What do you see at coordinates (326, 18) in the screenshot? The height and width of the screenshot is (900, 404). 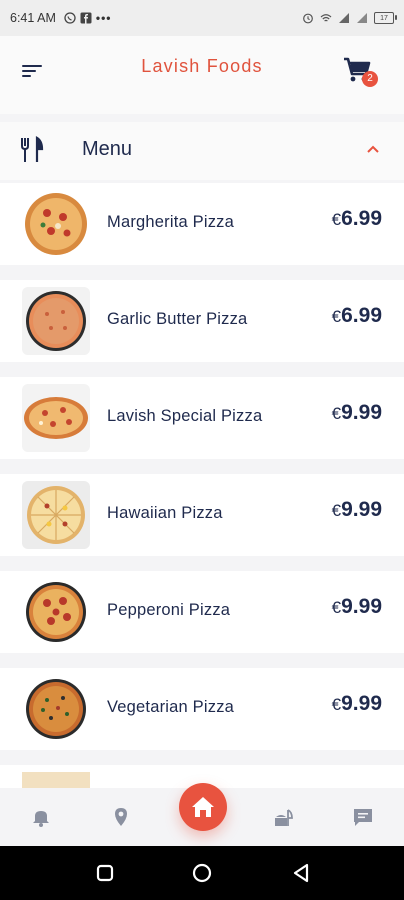 I see `wifi-icon` at bounding box center [326, 18].